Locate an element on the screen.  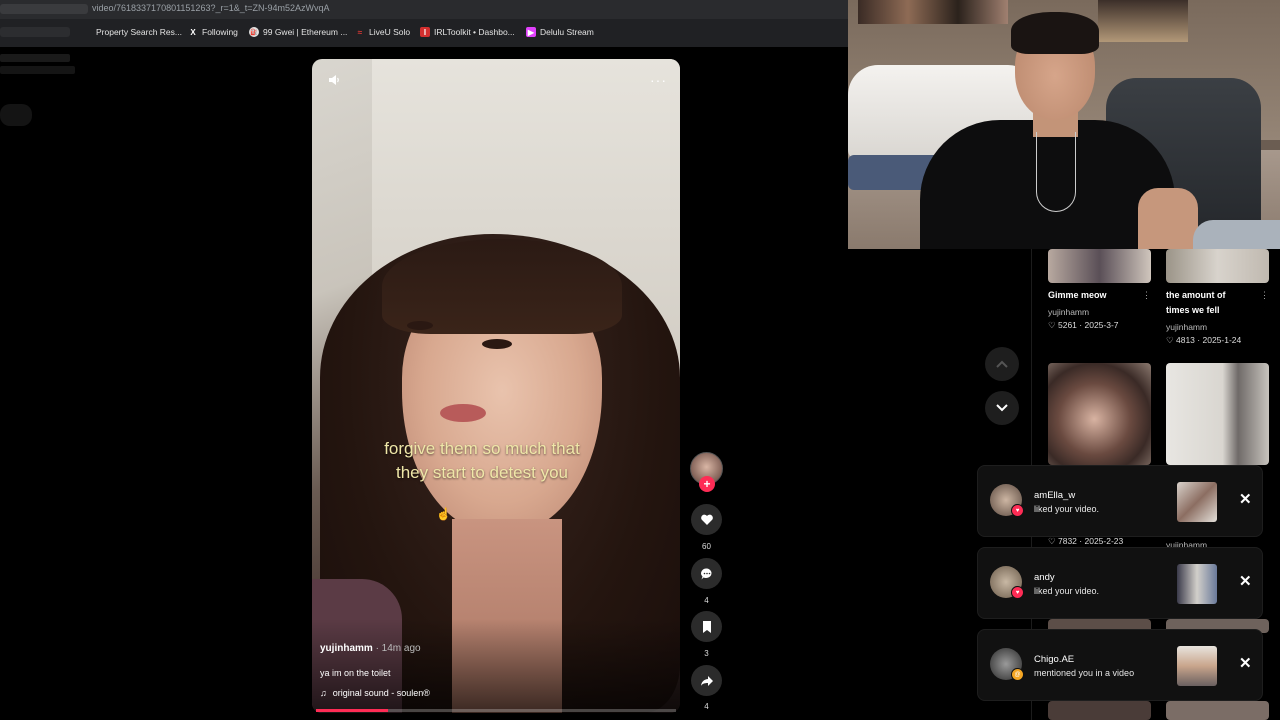
grid-video-meta: ♡ 7832 · 2025-2-23 is located at coordinates (1086, 541).